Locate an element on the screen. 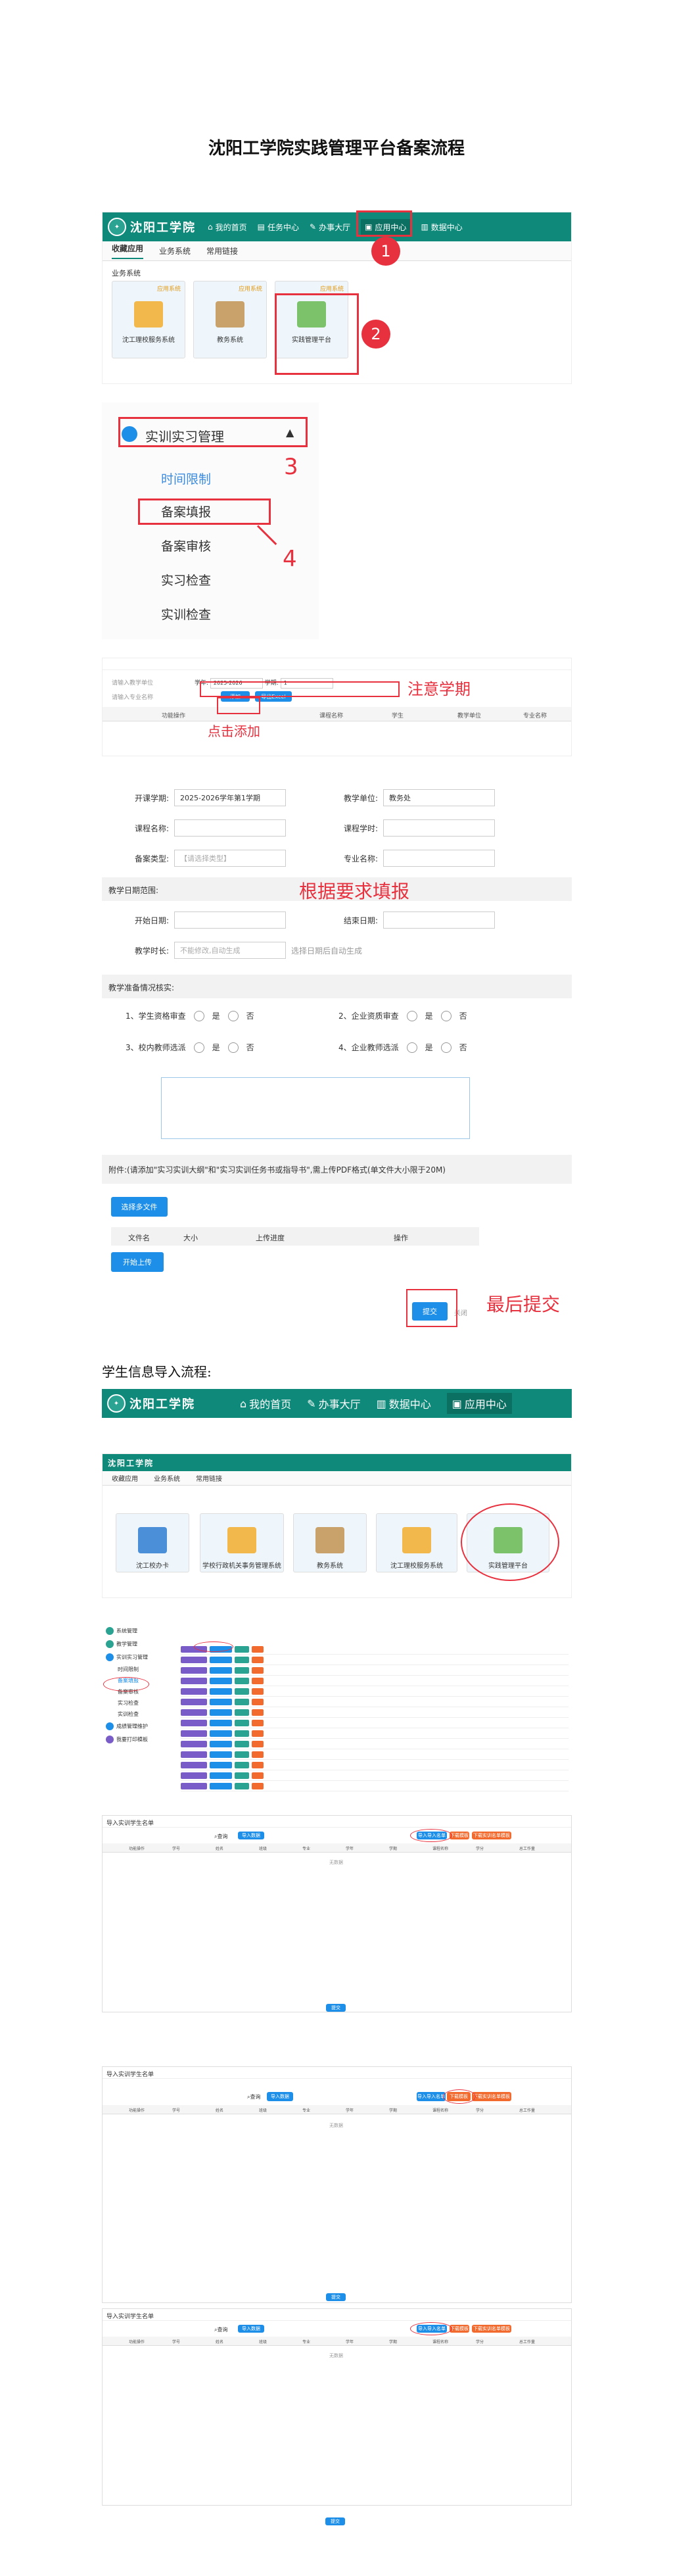 This screenshot has width=673, height=2576. sidebar-sub-train: 实训检查 is located at coordinates (138, 1714).